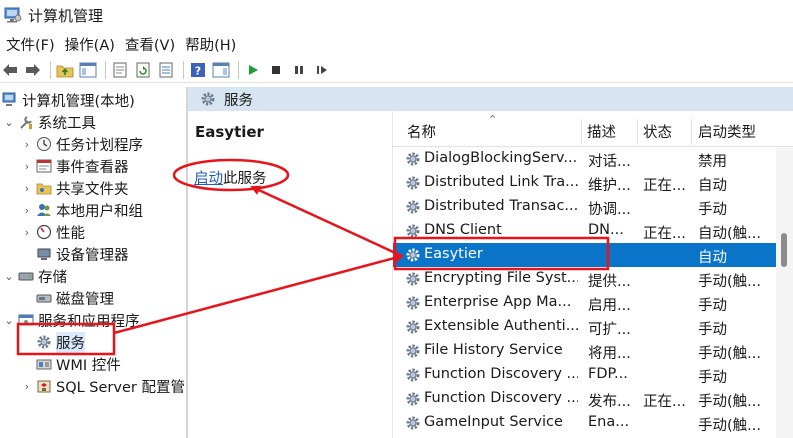 The width and height of the screenshot is (793, 438). What do you see at coordinates (52, 232) in the screenshot?
I see `tree-item-performance: › 性能` at bounding box center [52, 232].